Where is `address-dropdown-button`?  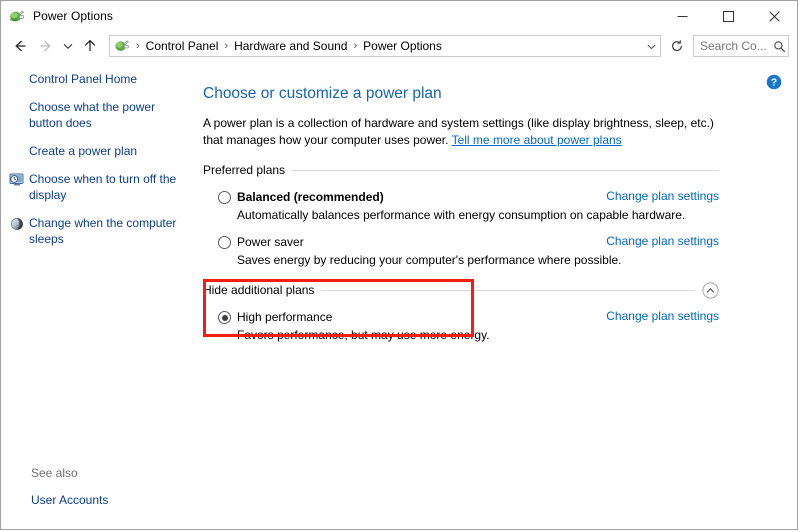 address-dropdown-button is located at coordinates (651, 46).